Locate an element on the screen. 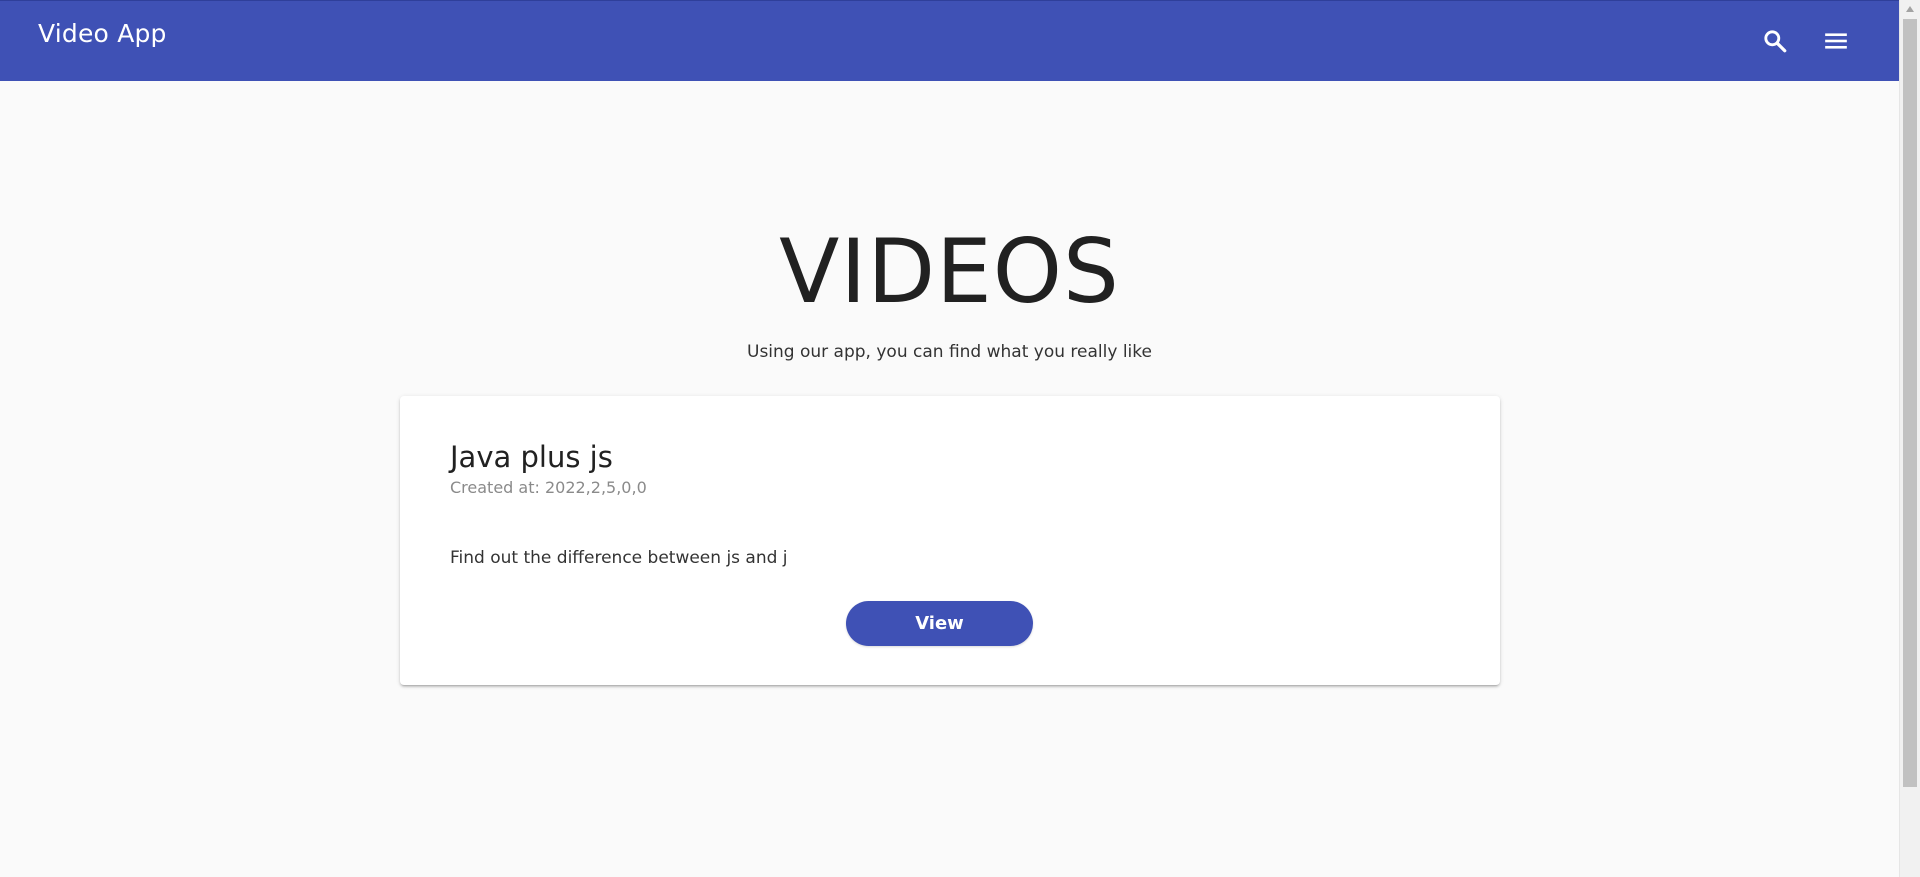 This screenshot has width=1920, height=877. scroll-thumb is located at coordinates (1910, 403).